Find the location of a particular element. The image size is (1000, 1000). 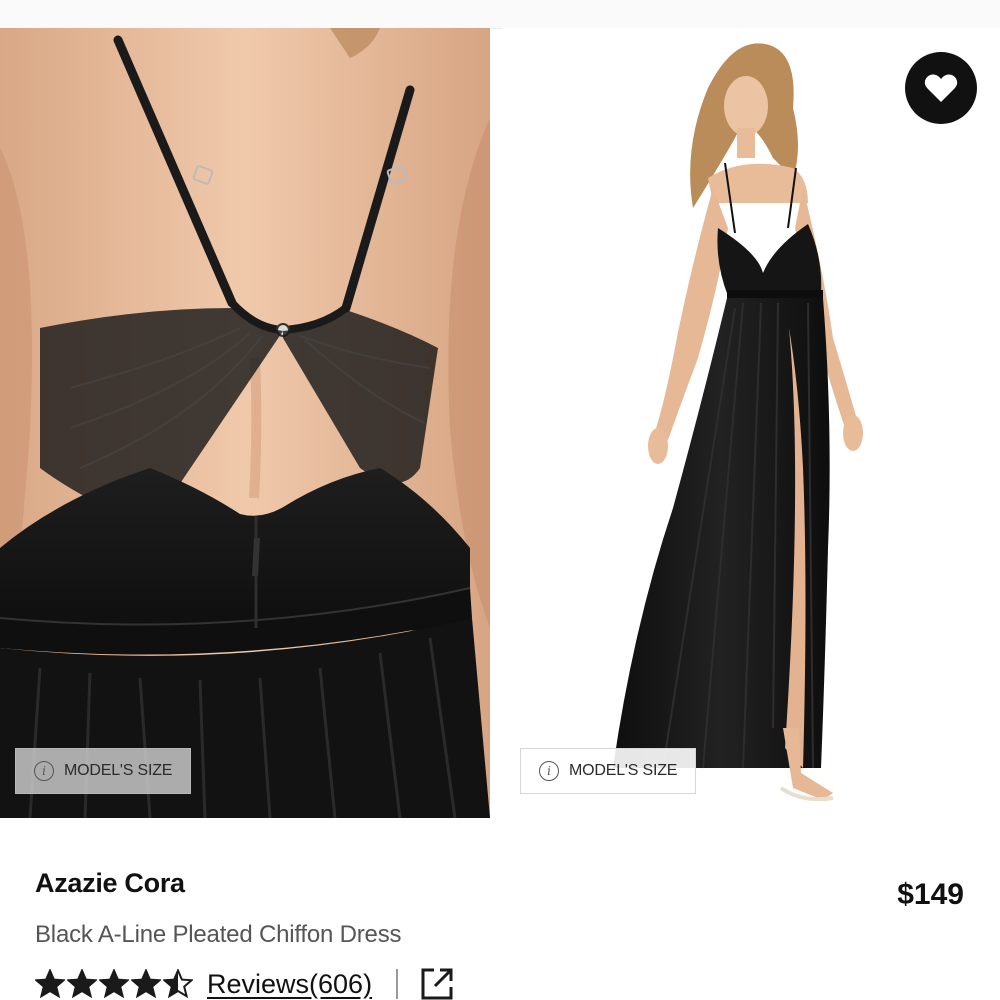

product-price: $149 is located at coordinates (930, 894).